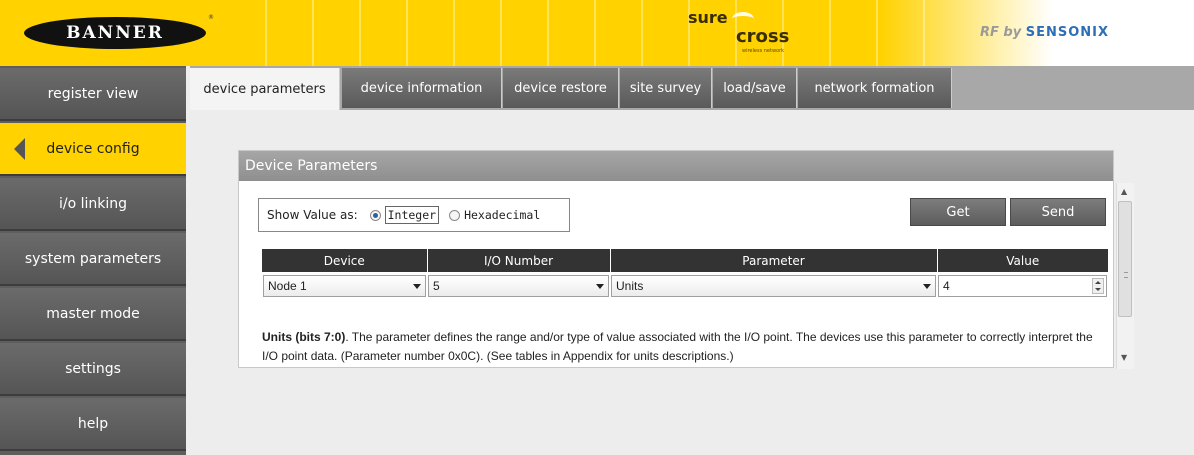 The height and width of the screenshot is (455, 1194). What do you see at coordinates (1098, 286) in the screenshot?
I see `spinner-icon` at bounding box center [1098, 286].